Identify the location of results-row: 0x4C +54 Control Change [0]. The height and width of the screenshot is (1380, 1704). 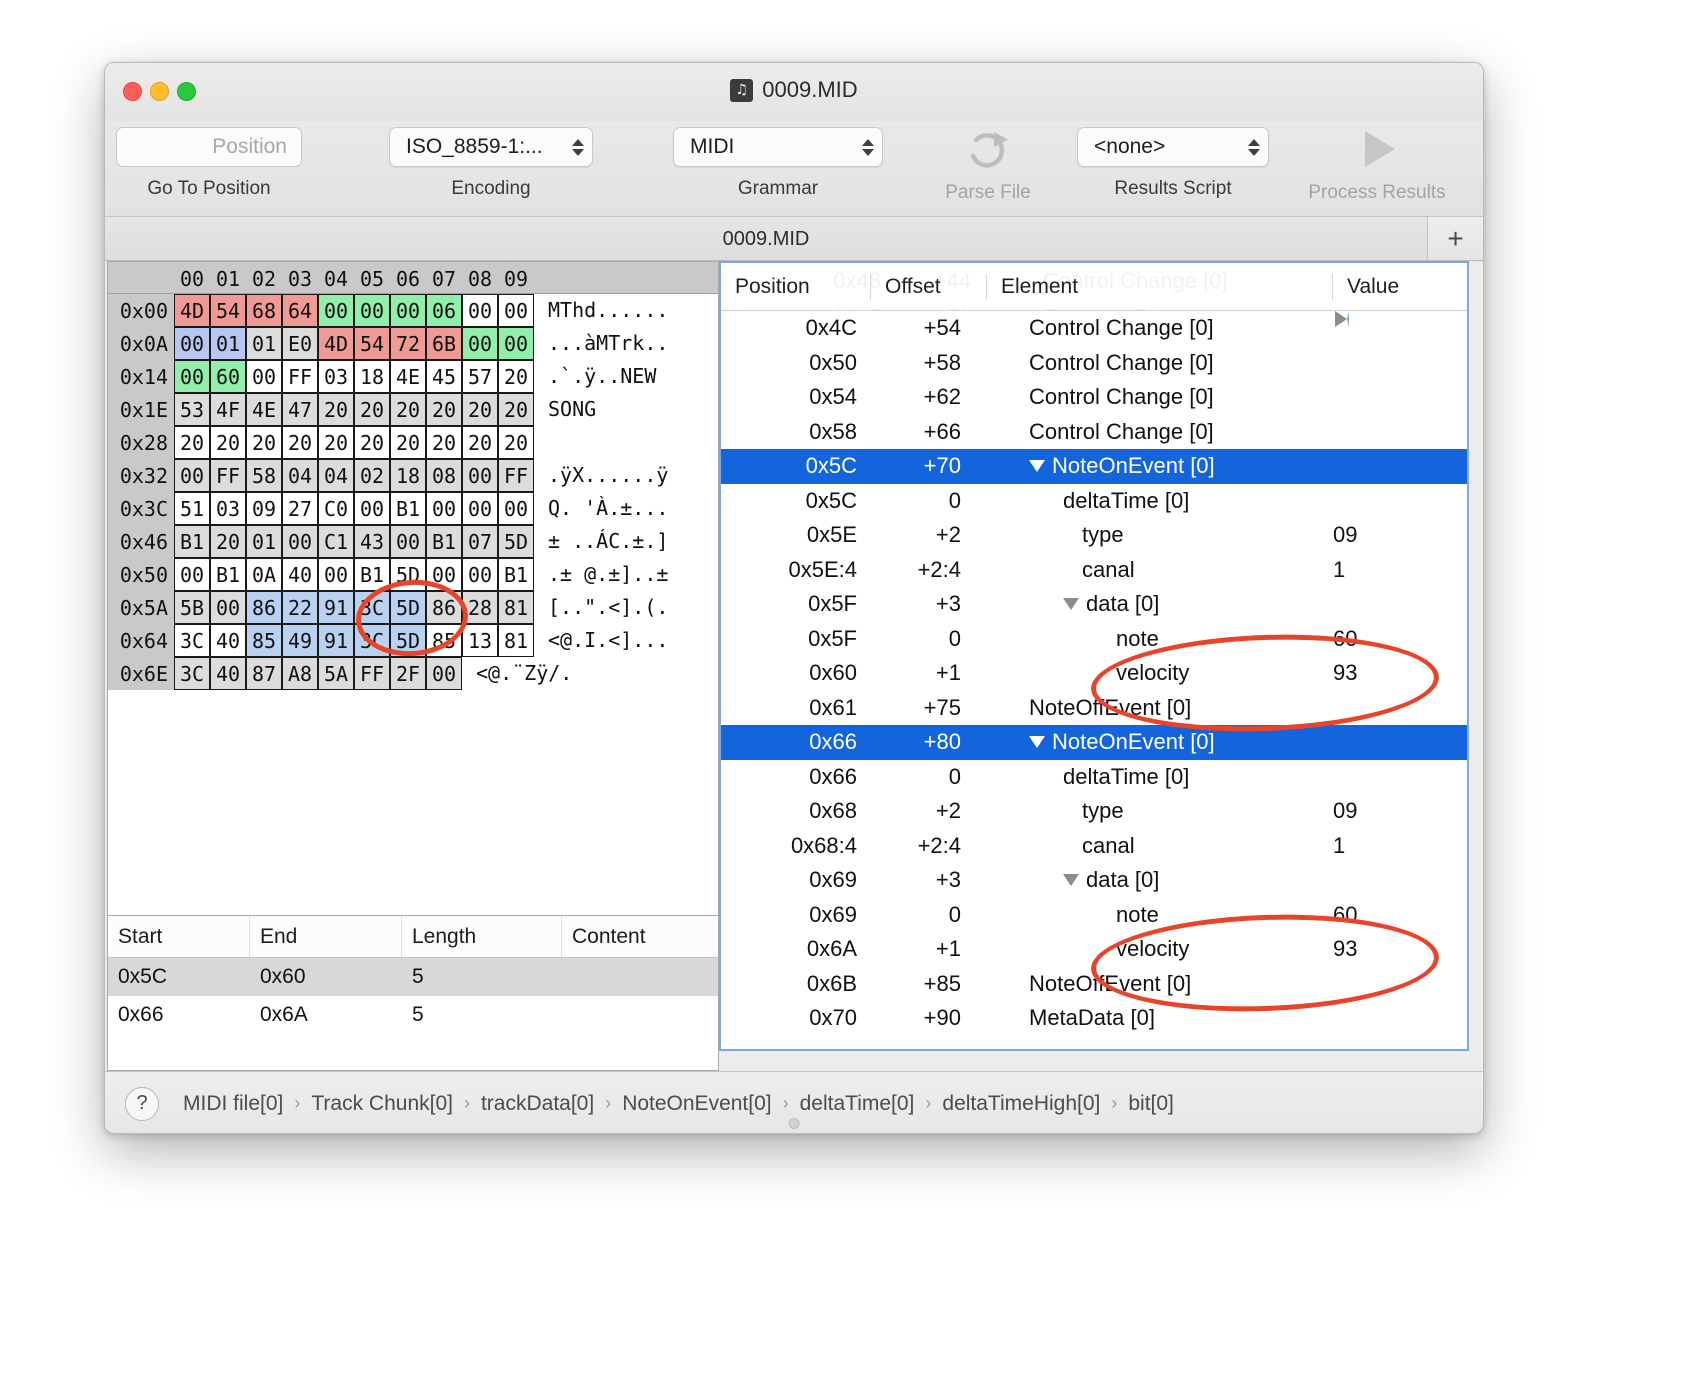
(1094, 328).